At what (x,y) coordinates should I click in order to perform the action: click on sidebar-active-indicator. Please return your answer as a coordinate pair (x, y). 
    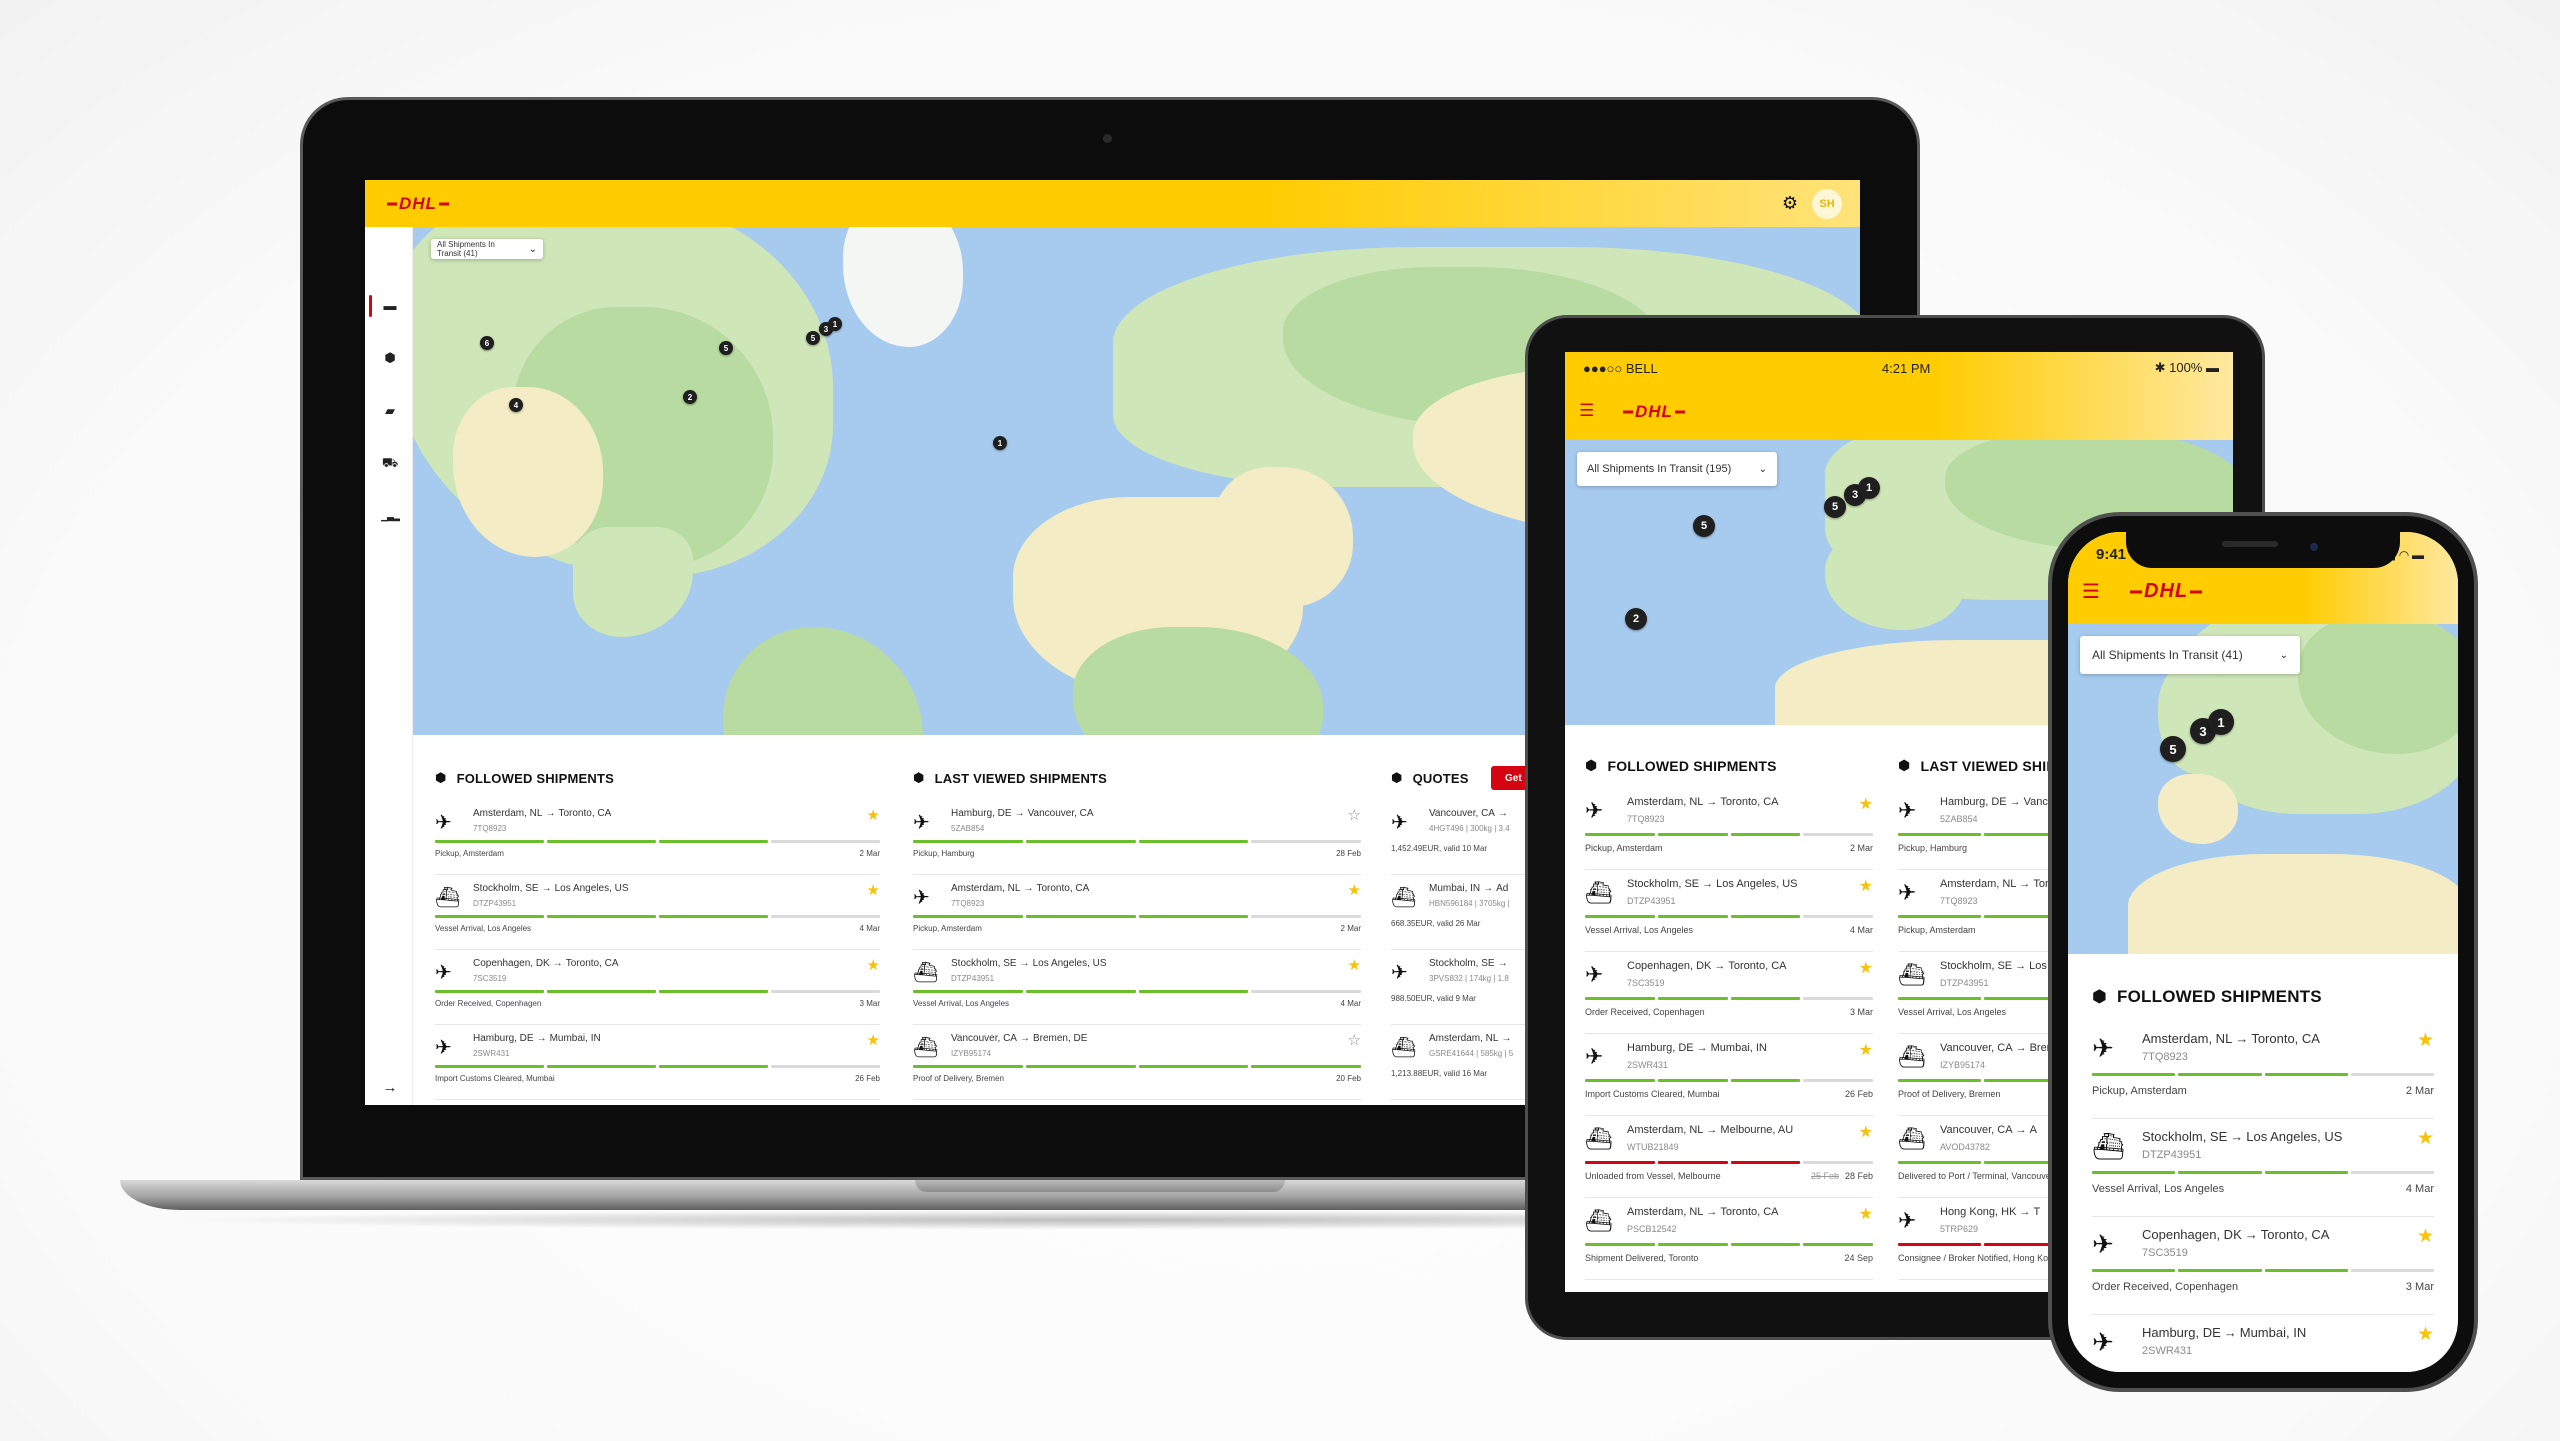
    Looking at the image, I should click on (370, 306).